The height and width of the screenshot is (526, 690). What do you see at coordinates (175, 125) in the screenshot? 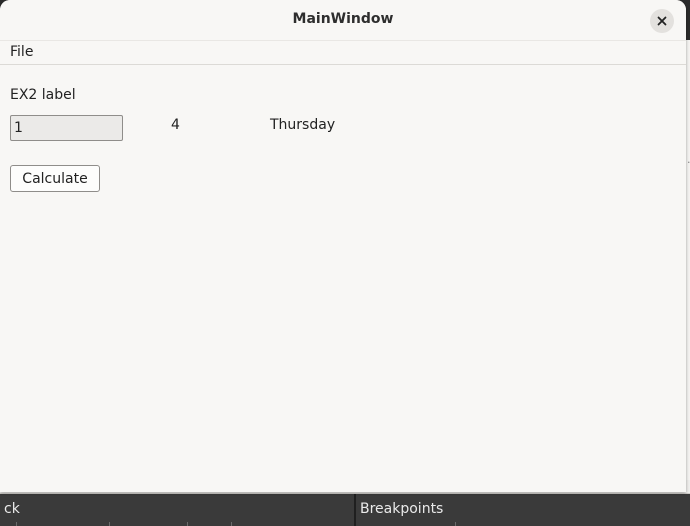
I see `result-number-label: 4` at bounding box center [175, 125].